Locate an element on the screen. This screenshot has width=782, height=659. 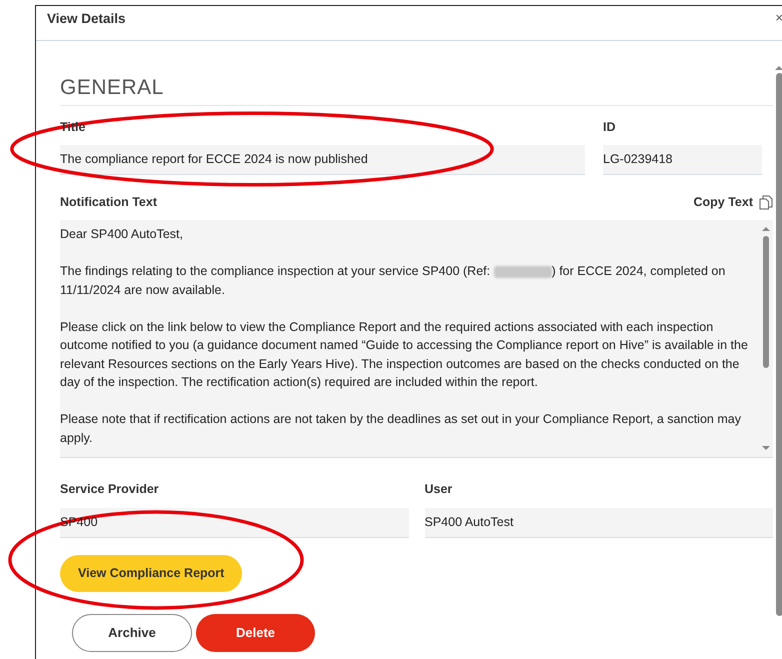
field-label: Service Provider is located at coordinates (109, 489).